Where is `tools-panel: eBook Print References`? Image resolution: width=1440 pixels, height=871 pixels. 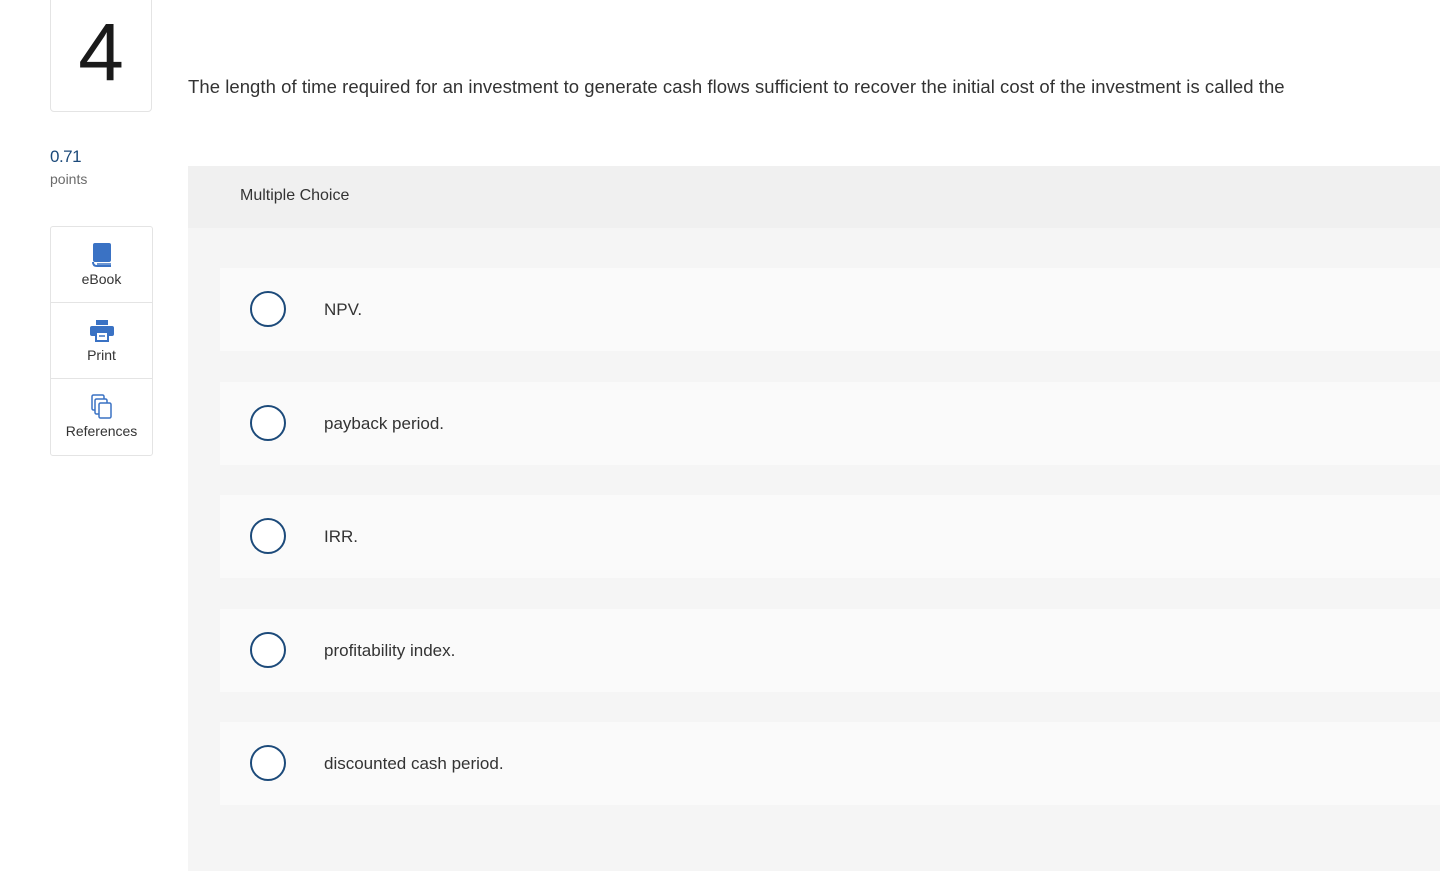
tools-panel: eBook Print References is located at coordinates (101, 341).